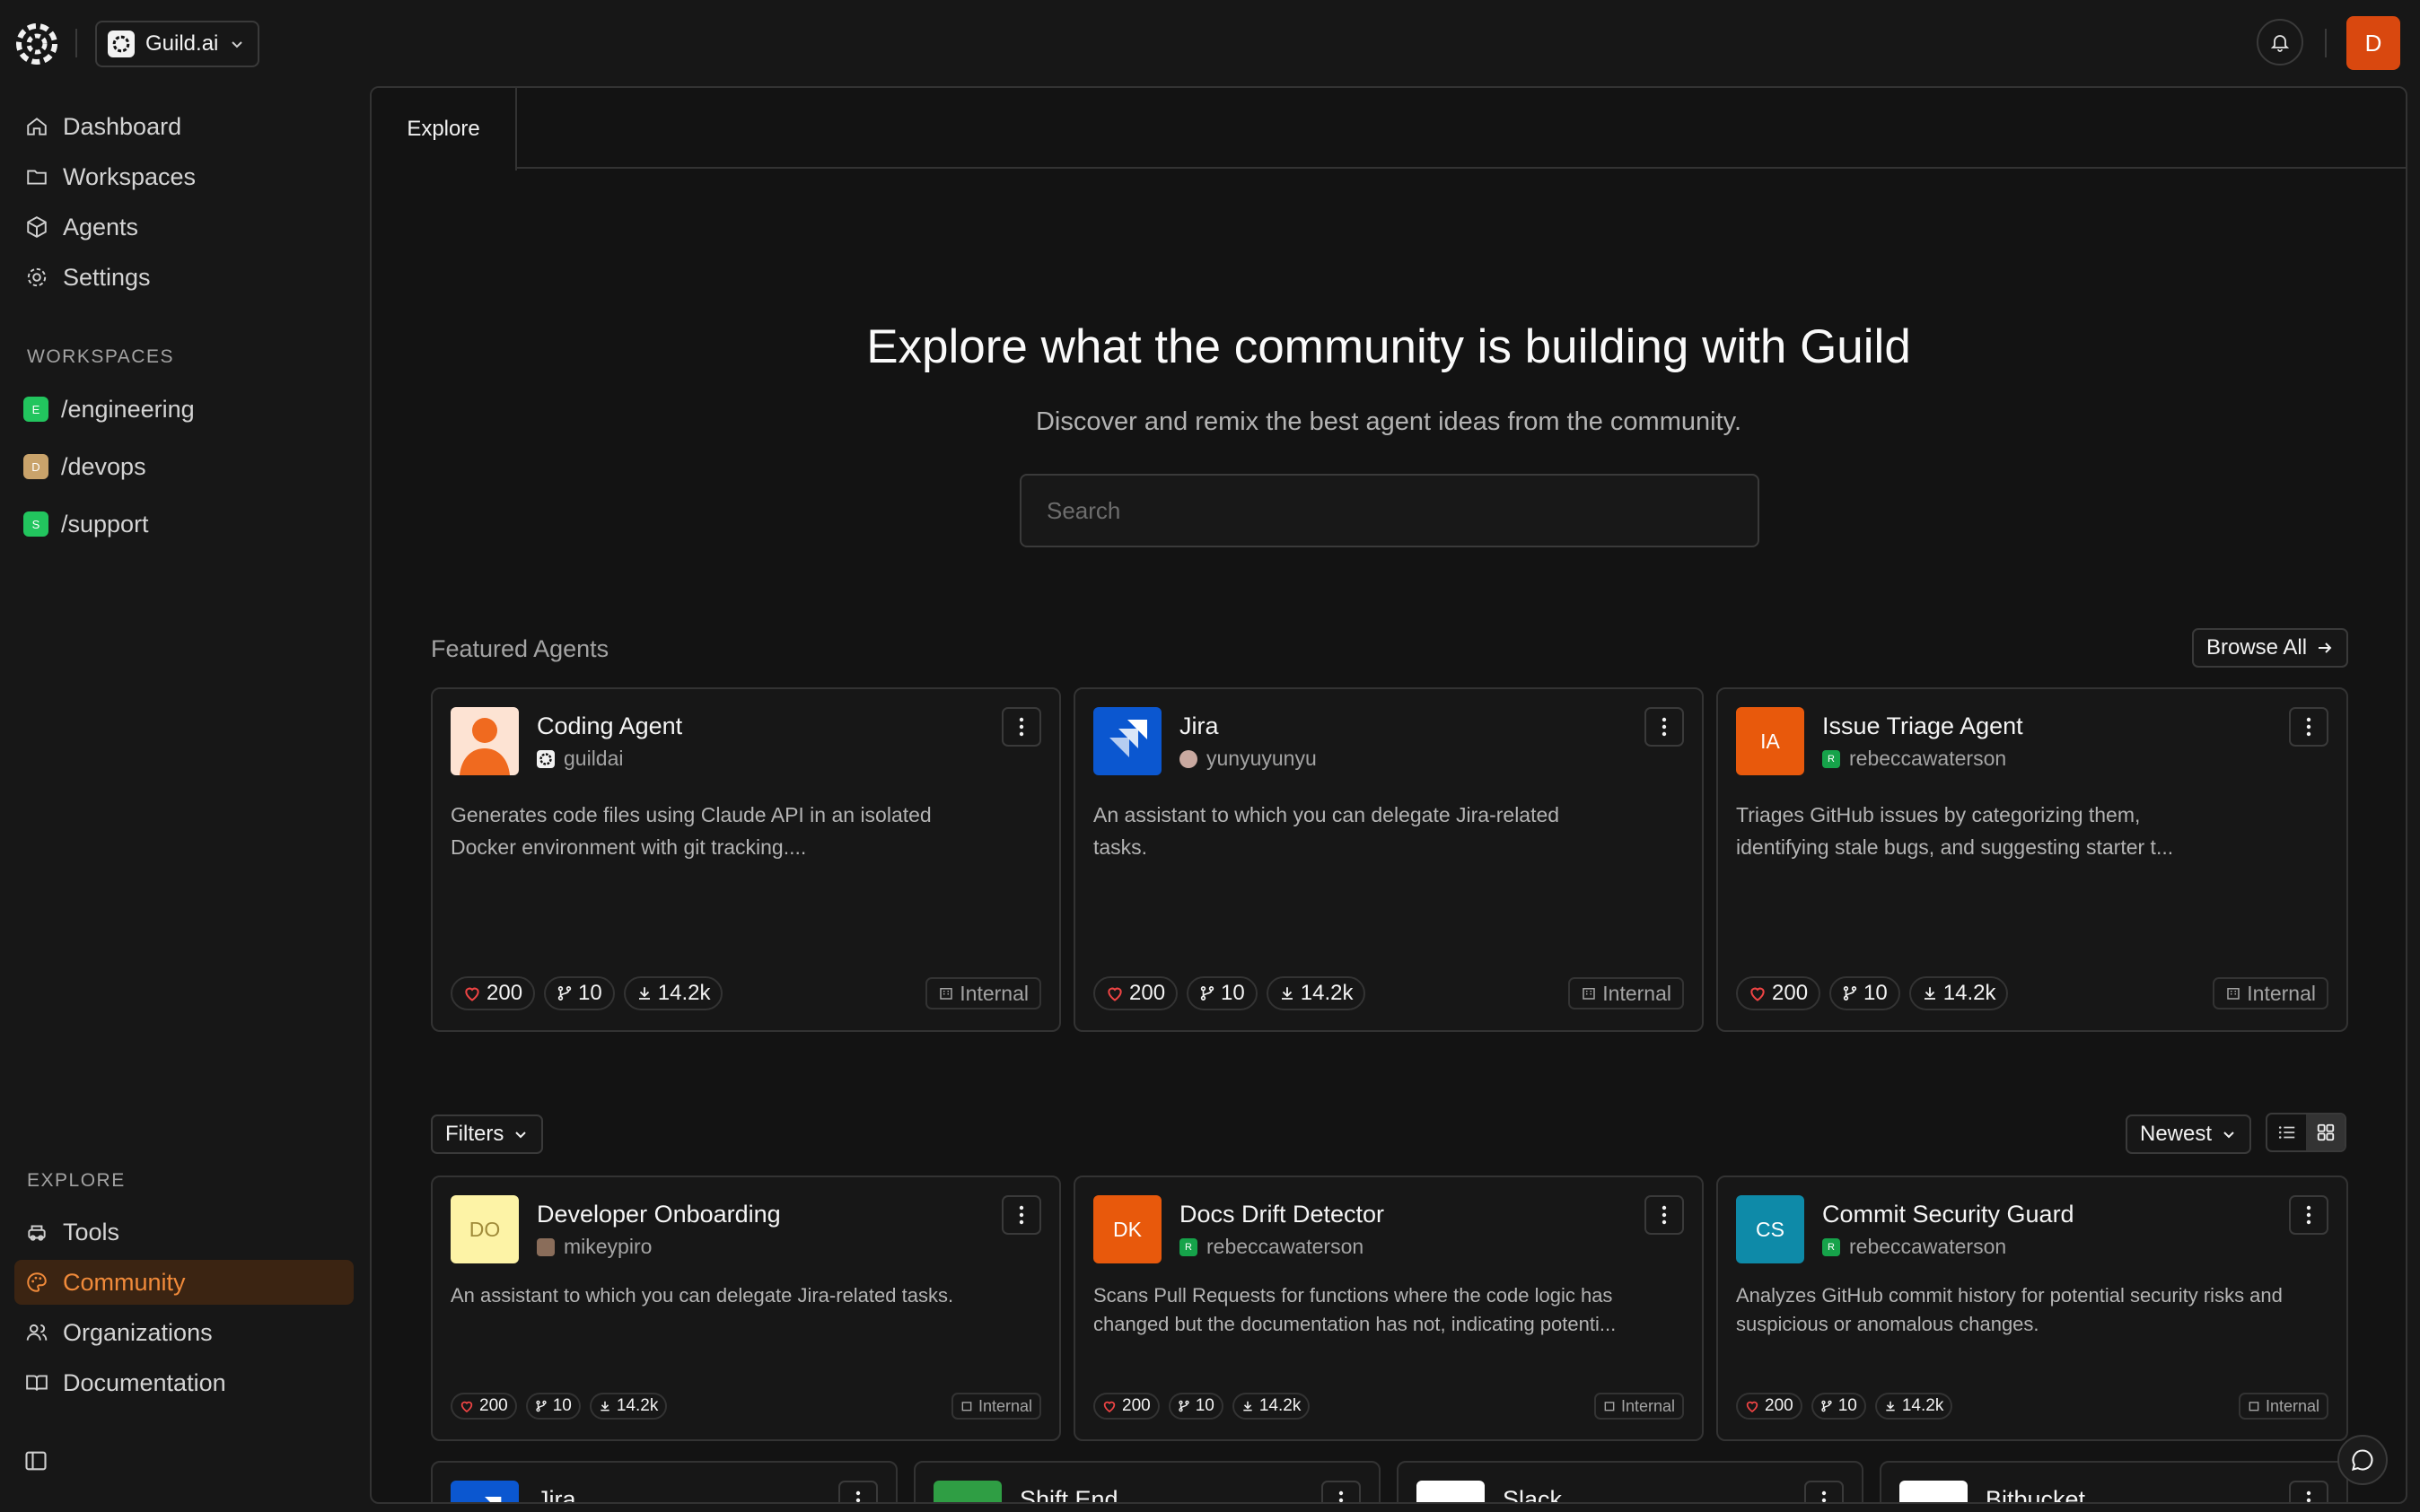  I want to click on workspace-item-support: S /support, so click(82, 524).